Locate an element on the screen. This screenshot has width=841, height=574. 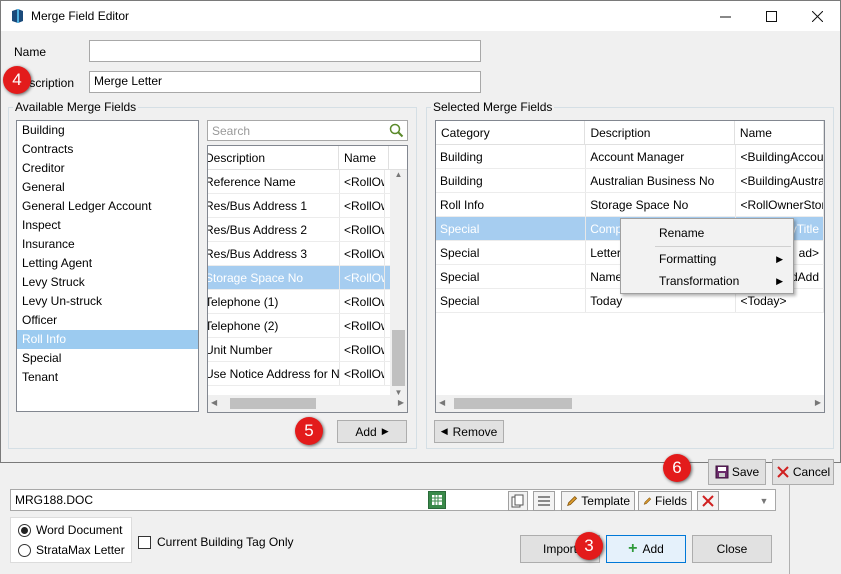
category-item: Building is located at coordinates (107, 130).